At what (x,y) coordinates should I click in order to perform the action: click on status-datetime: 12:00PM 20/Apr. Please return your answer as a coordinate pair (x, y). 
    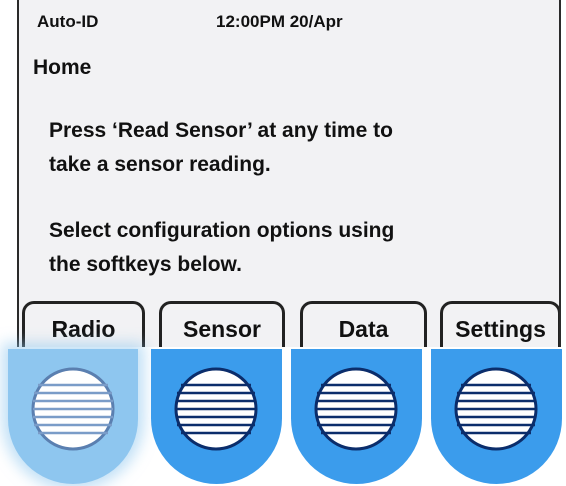
    Looking at the image, I should click on (279, 21).